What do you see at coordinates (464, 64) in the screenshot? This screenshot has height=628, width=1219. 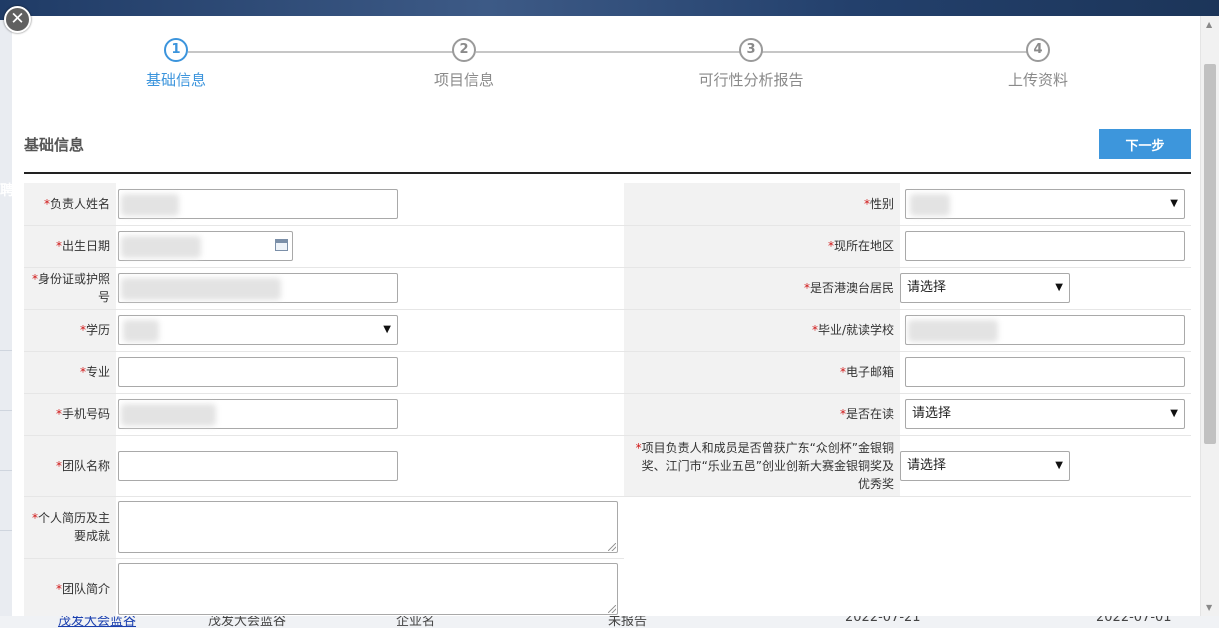 I see `step-project-info: 2 项目信息` at bounding box center [464, 64].